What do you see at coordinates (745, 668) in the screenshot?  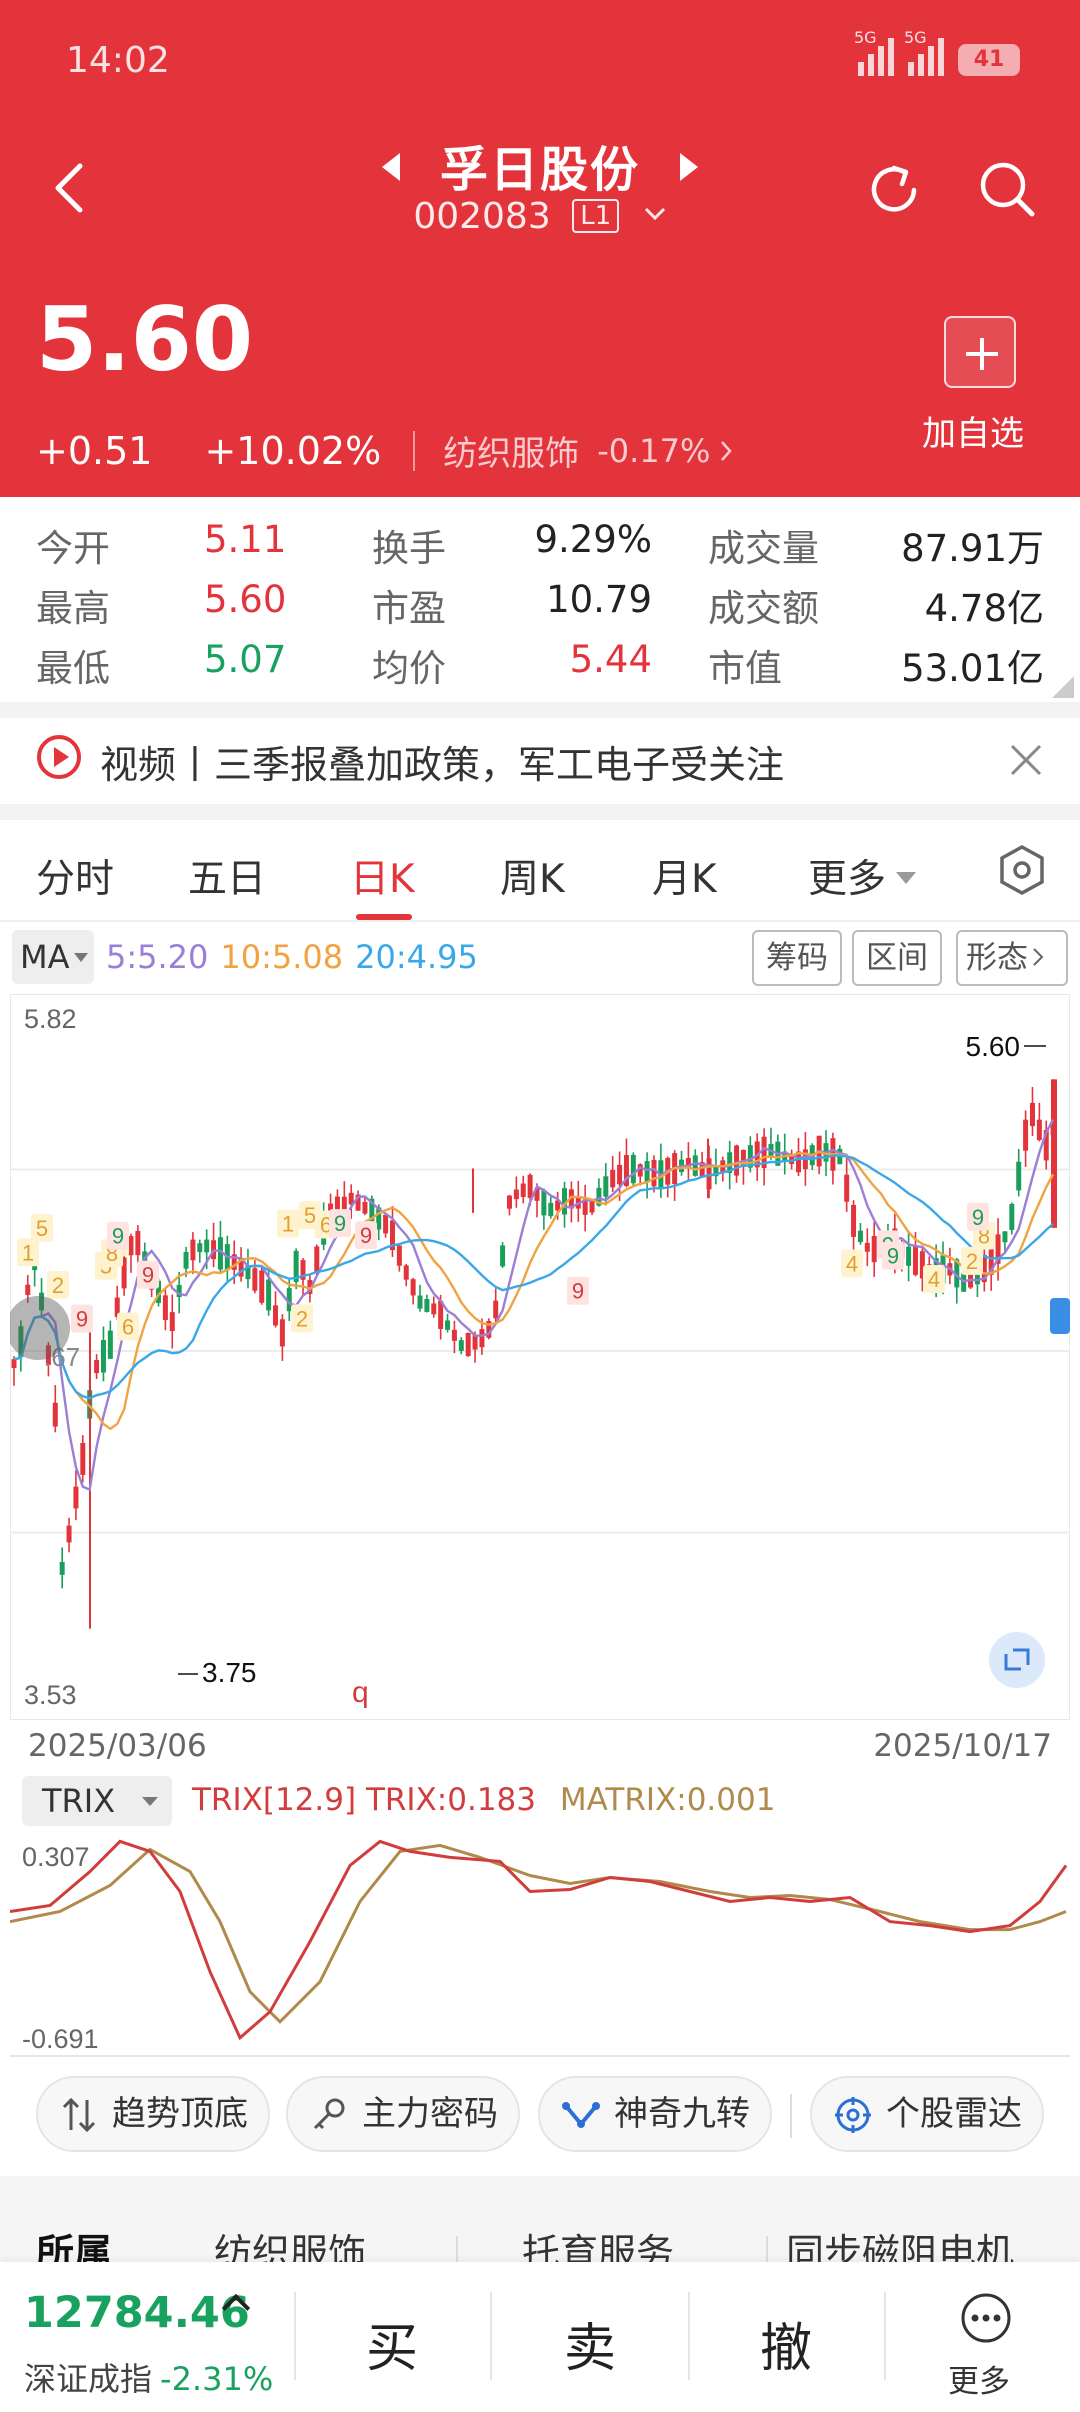 I see `stat-label: 市值` at bounding box center [745, 668].